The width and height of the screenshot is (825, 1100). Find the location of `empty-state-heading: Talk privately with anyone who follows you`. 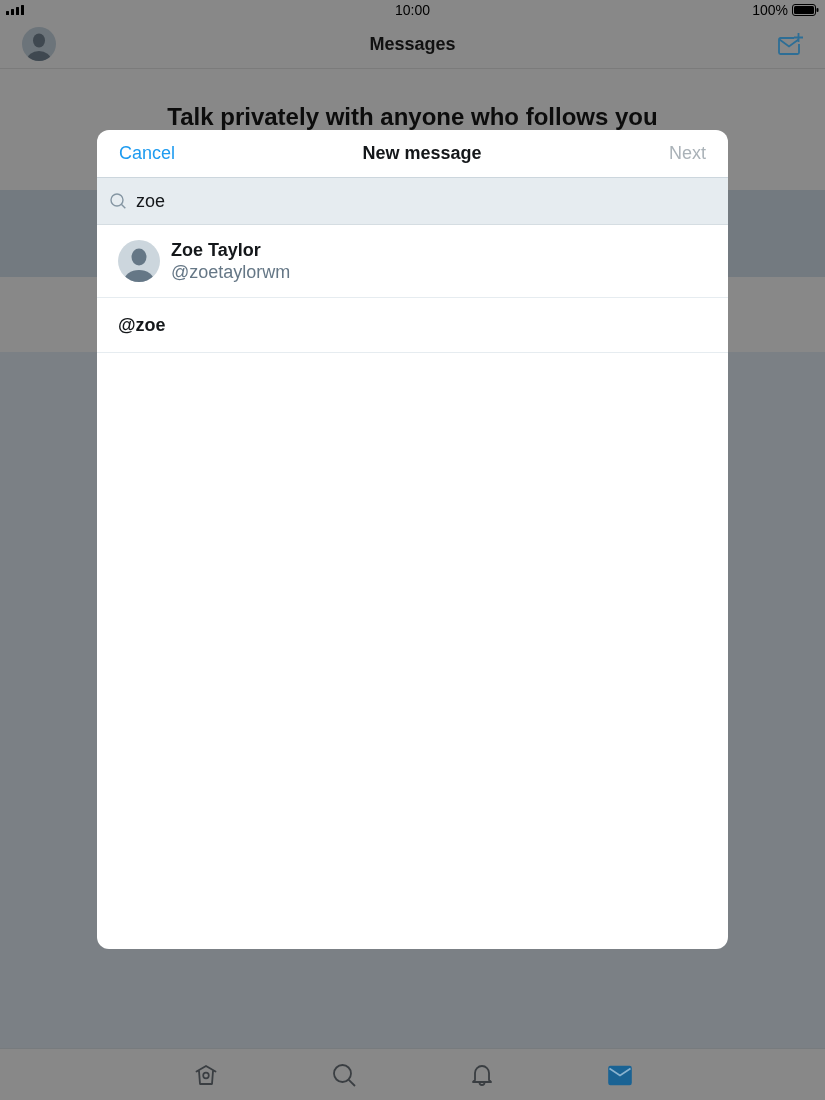

empty-state-heading: Talk privately with anyone who follows you is located at coordinates (412, 117).